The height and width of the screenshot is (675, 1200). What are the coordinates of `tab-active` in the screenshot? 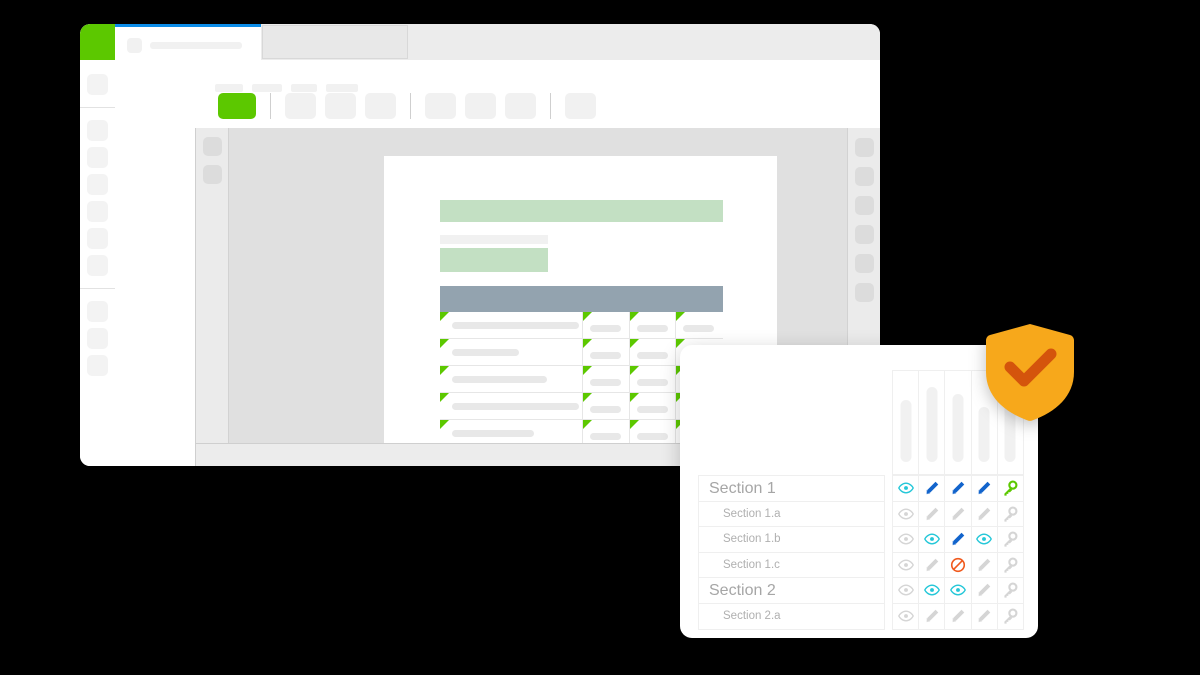 It's located at (188, 42).